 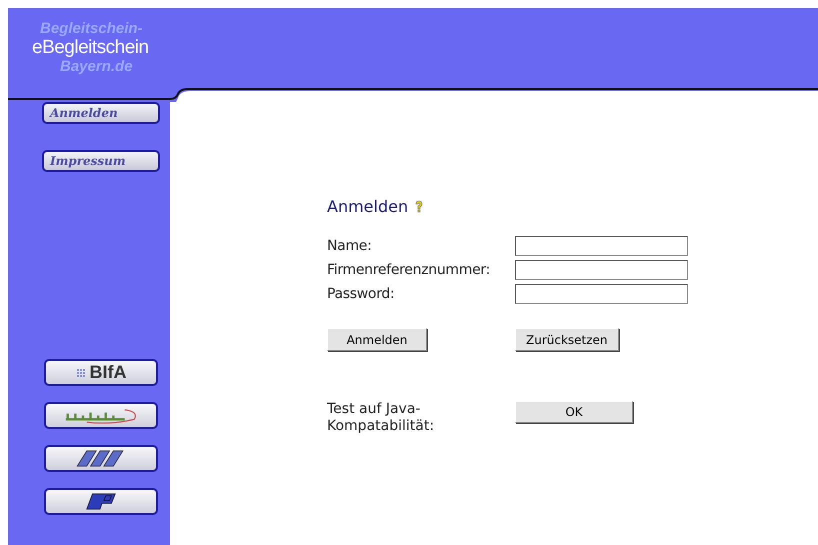 What do you see at coordinates (567, 339) in the screenshot?
I see `form-button: Zurücksetzen` at bounding box center [567, 339].